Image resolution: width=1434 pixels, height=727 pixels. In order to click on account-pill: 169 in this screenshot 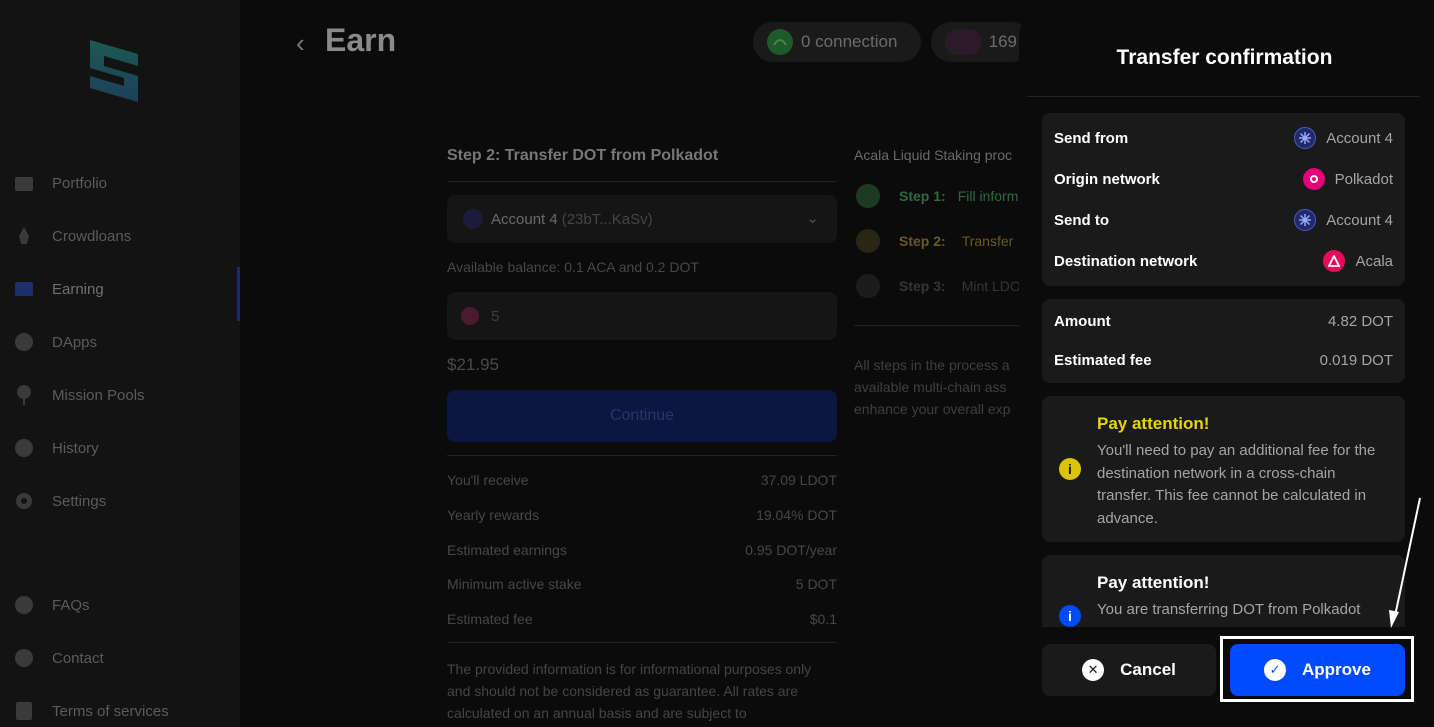, I will do `click(981, 42)`.